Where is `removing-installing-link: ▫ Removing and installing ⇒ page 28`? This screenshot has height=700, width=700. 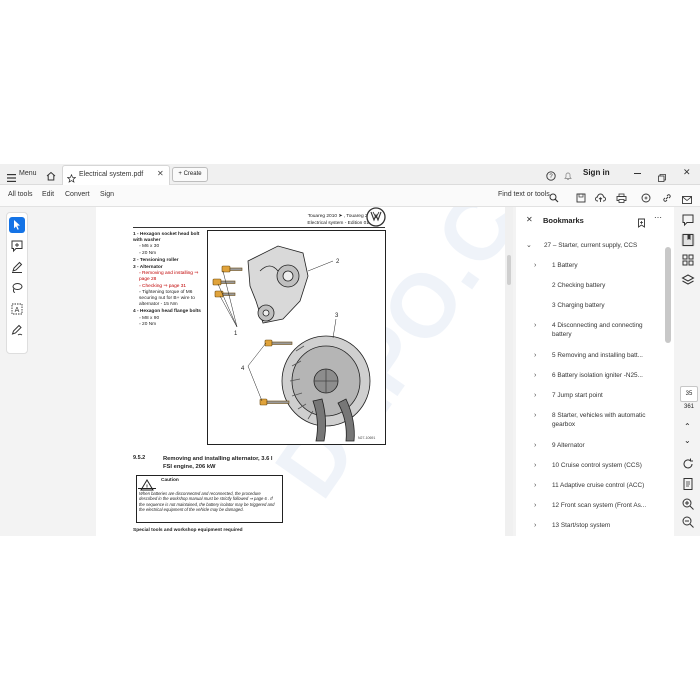 removing-installing-link: ▫ Removing and installing ⇒ page 28 is located at coordinates (170, 277).